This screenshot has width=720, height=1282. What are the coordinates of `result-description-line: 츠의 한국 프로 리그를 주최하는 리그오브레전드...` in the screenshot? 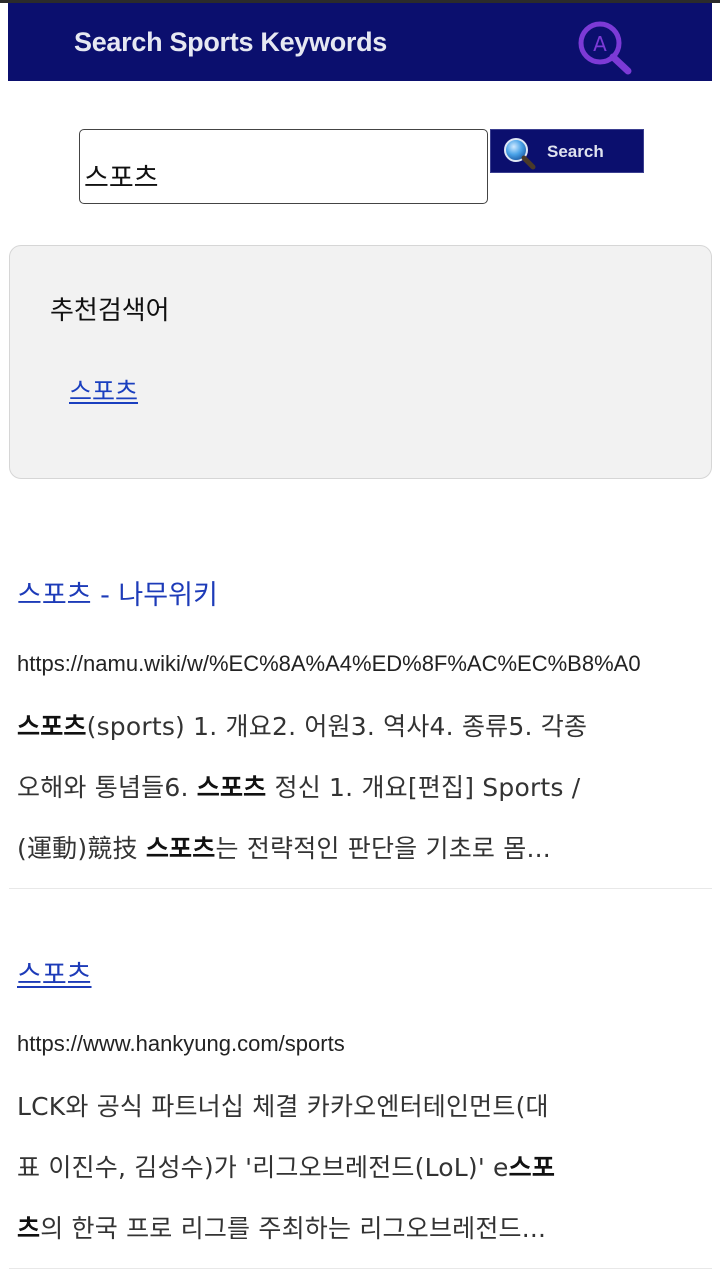 It's located at (282, 1228).